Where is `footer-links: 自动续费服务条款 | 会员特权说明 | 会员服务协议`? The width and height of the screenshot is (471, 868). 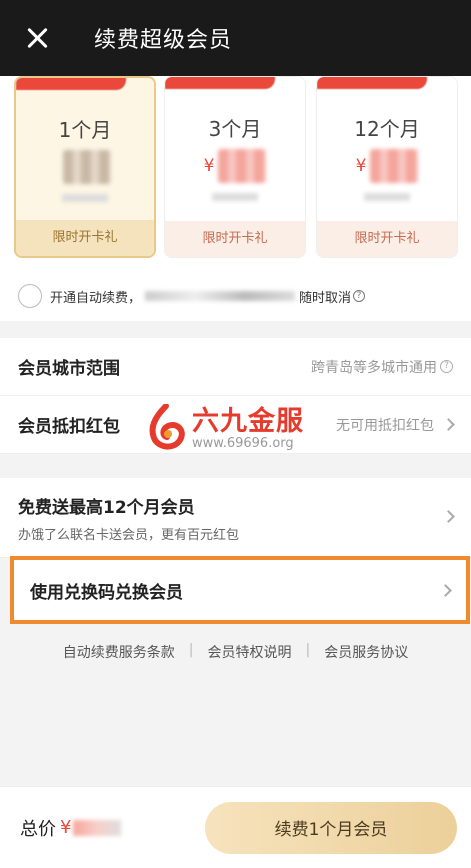 footer-links: 自动续费服务条款 | 会员特权说明 | 会员服务协议 is located at coordinates (235, 652).